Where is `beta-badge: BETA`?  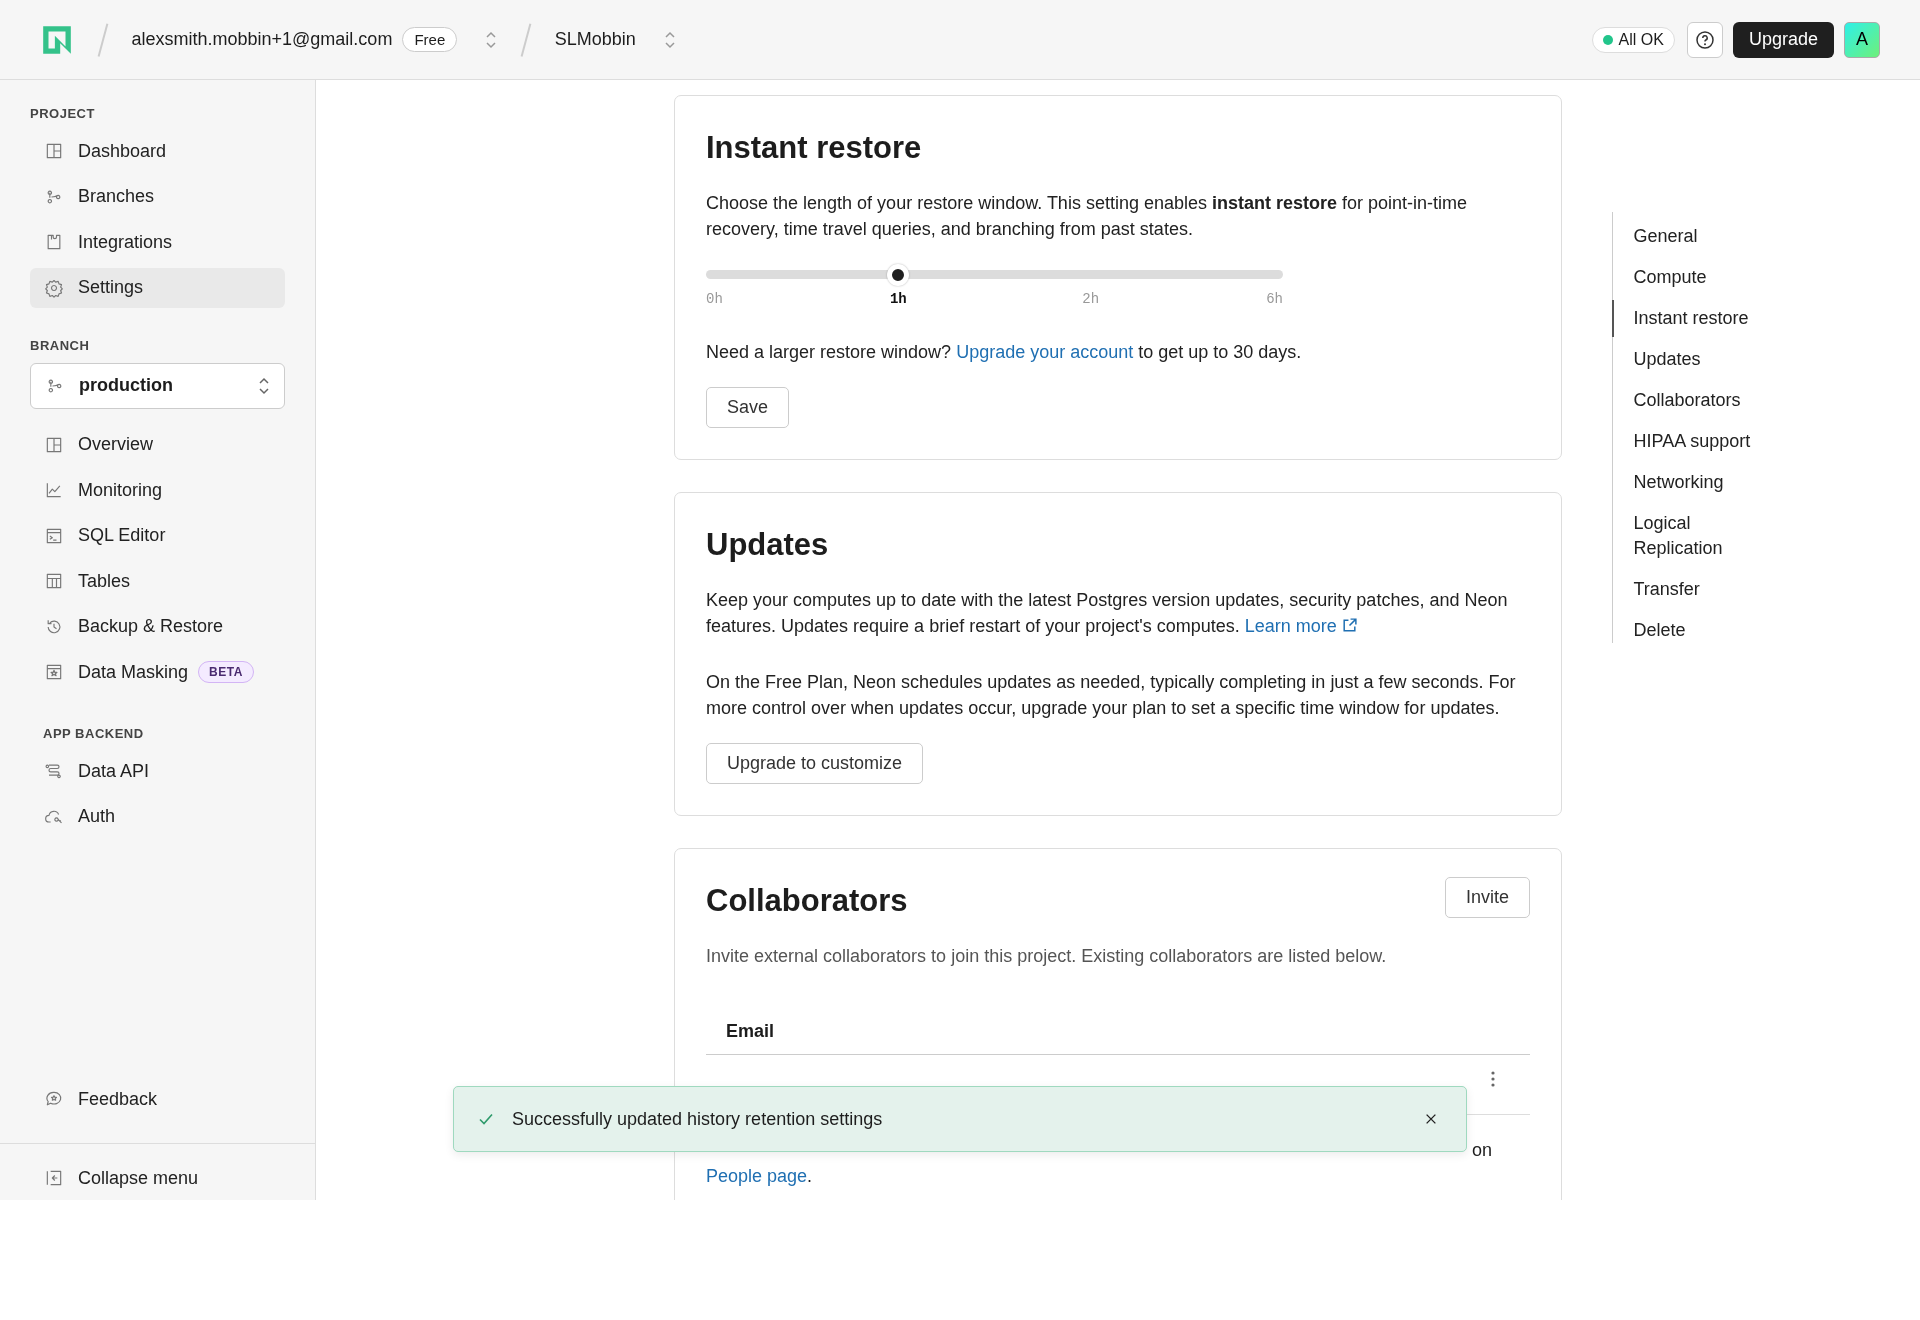 beta-badge: BETA is located at coordinates (226, 672).